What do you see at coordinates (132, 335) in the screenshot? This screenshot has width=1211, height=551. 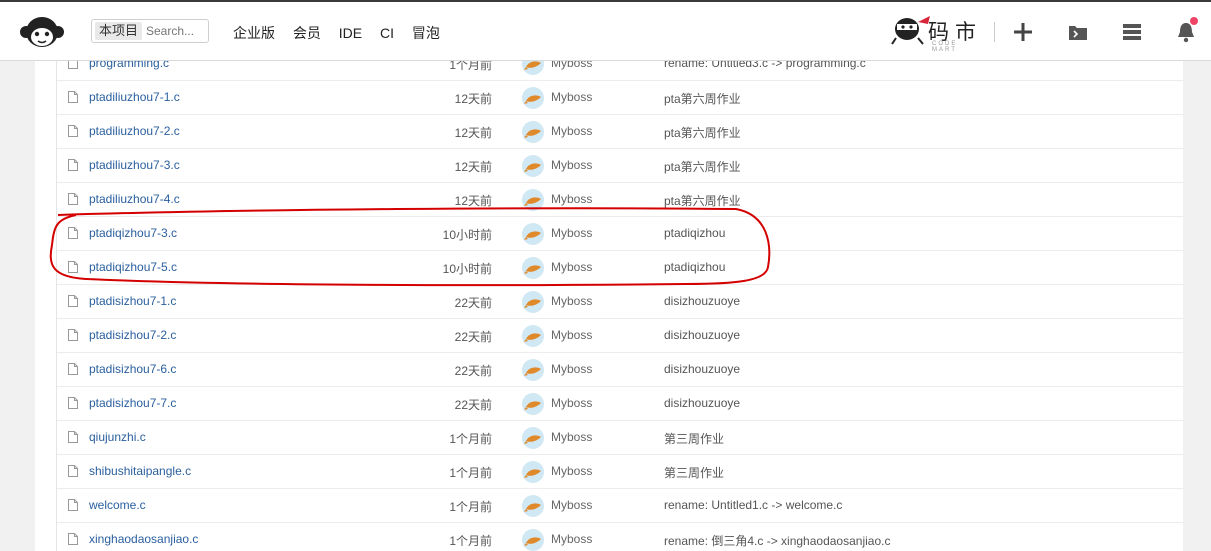 I see `file-name-link: ptadisizhou7-2.c` at bounding box center [132, 335].